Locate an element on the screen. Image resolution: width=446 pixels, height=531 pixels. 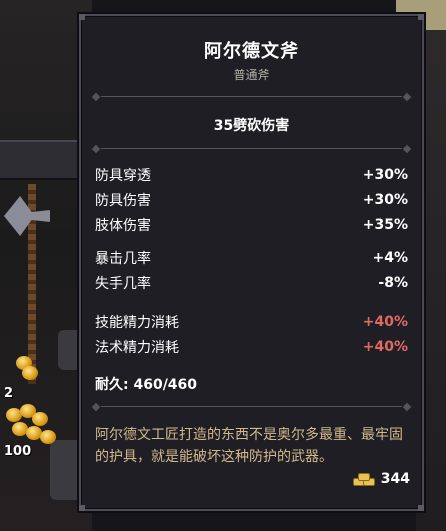
item-name: 阿尔德文斧 is located at coordinates (251, 51).